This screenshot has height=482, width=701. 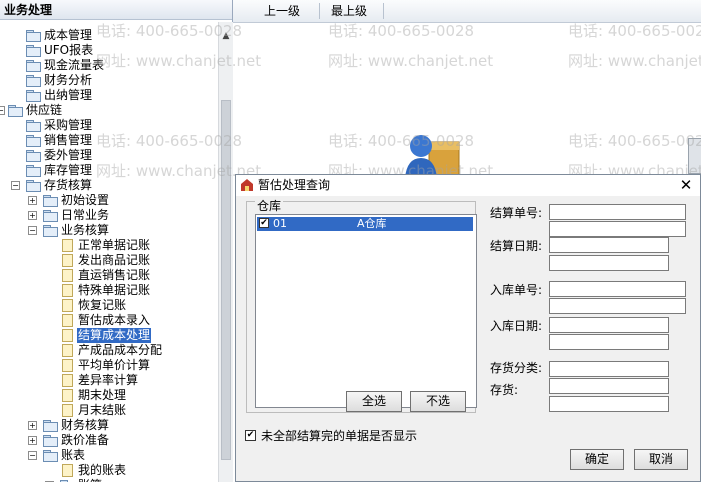 I want to click on tree-item-financial-accounting: + 财务核算, so click(x=109, y=425).